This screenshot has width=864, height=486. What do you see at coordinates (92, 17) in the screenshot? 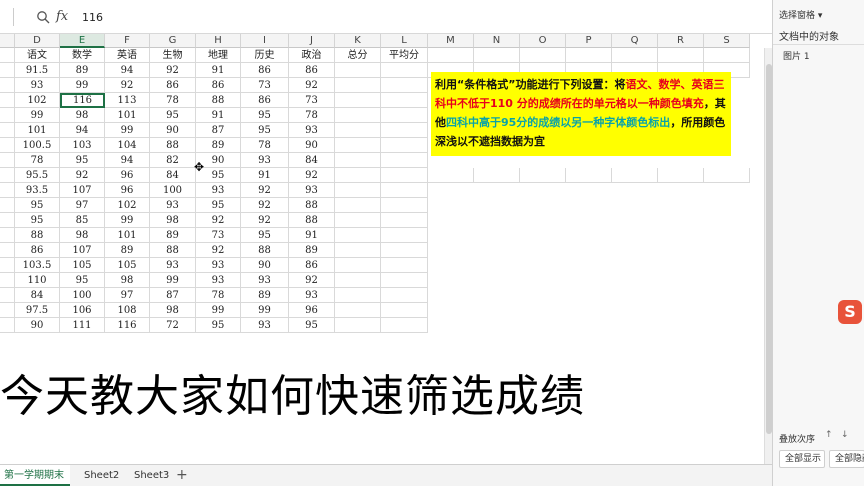
I see `formula-input: 116` at bounding box center [92, 17].